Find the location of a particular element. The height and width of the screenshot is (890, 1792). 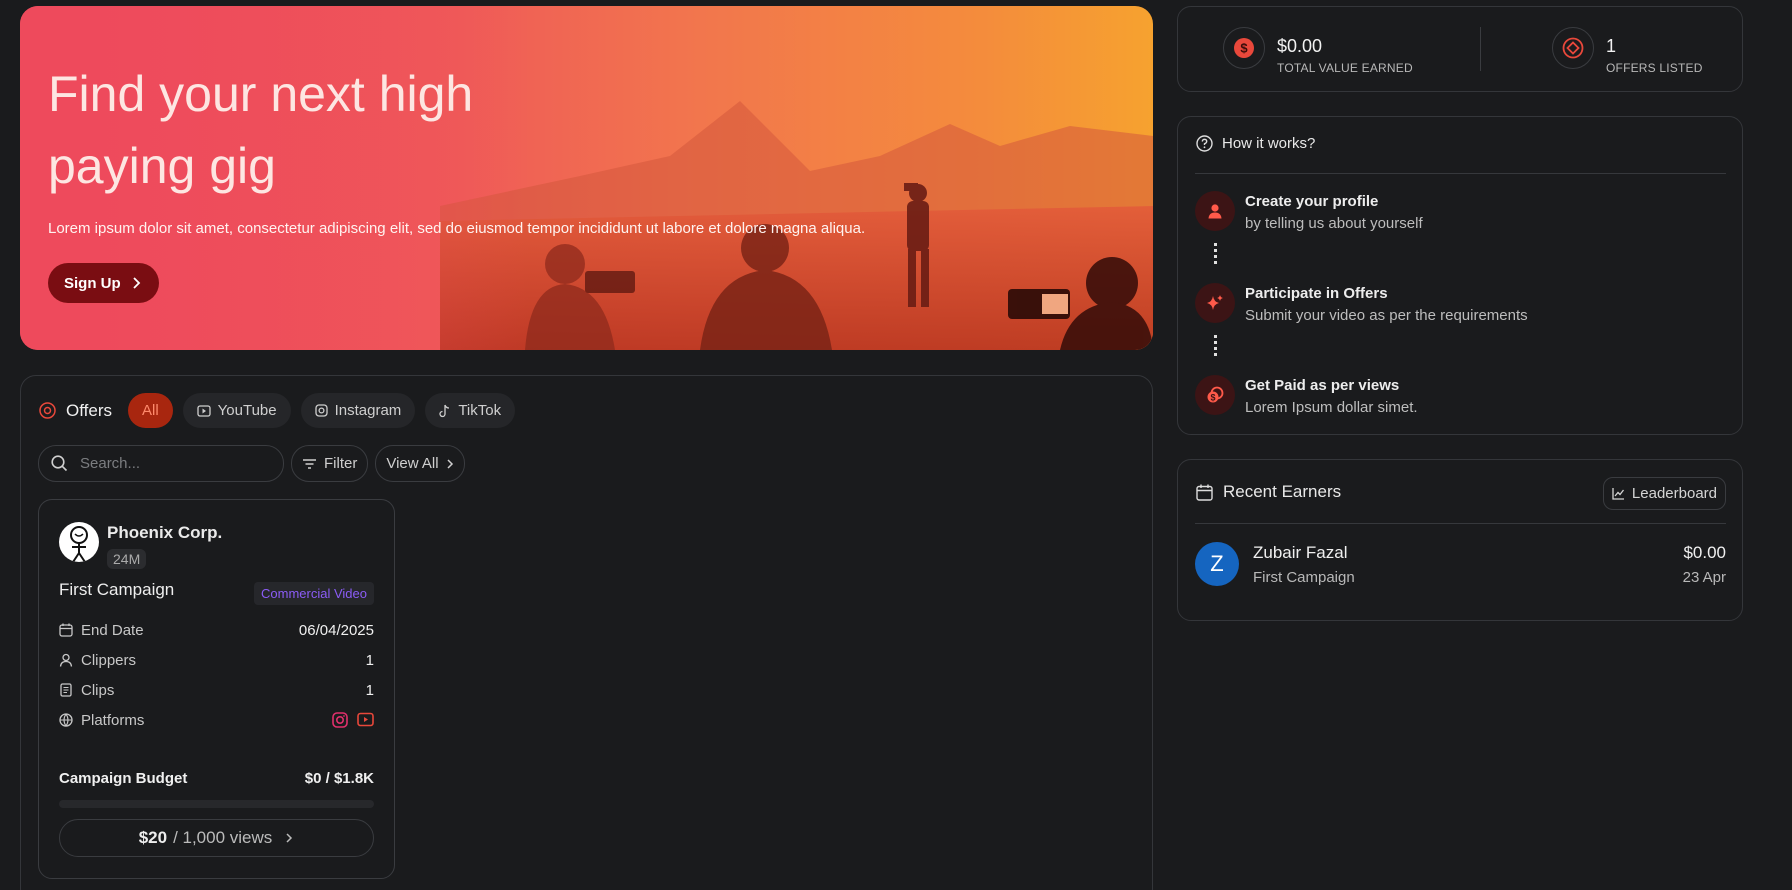

dollar-coin-icon: $ is located at coordinates (1244, 48).